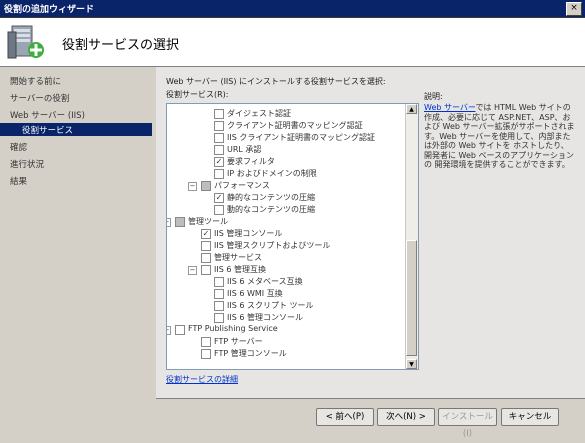 The height and width of the screenshot is (443, 585). I want to click on nav-item-label: 役割サービス, so click(48, 131).